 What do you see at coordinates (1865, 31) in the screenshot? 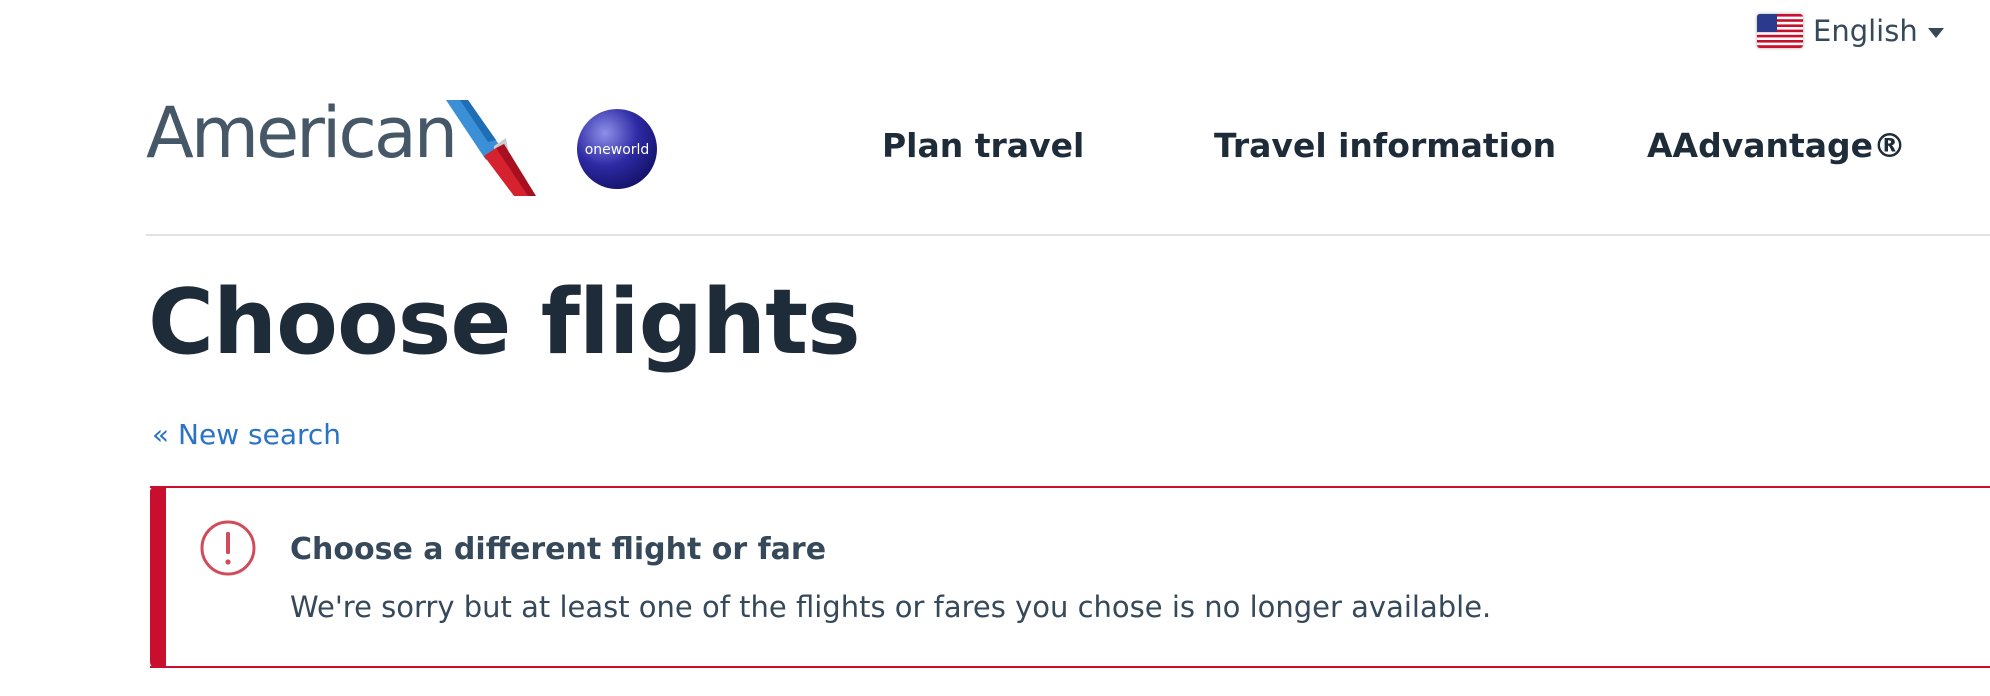
I see `language-label: English` at bounding box center [1865, 31].